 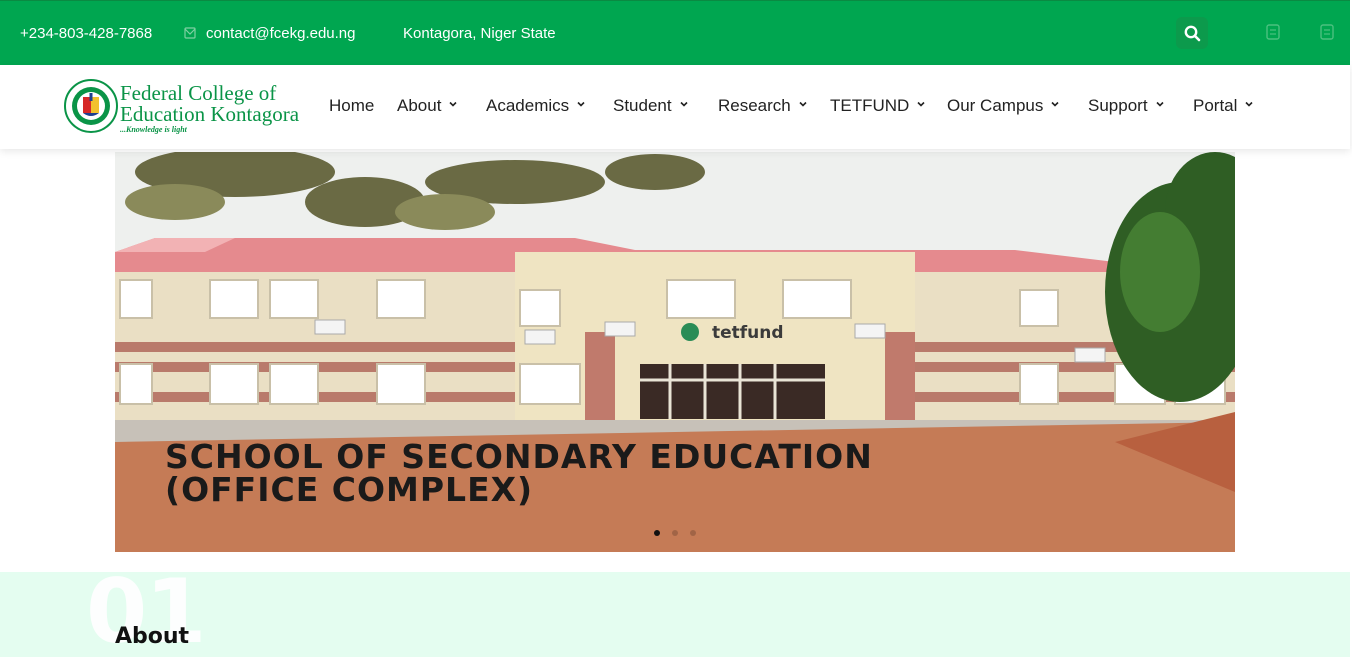 I want to click on logo-line-2: Education Kontagora, so click(x=210, y=114).